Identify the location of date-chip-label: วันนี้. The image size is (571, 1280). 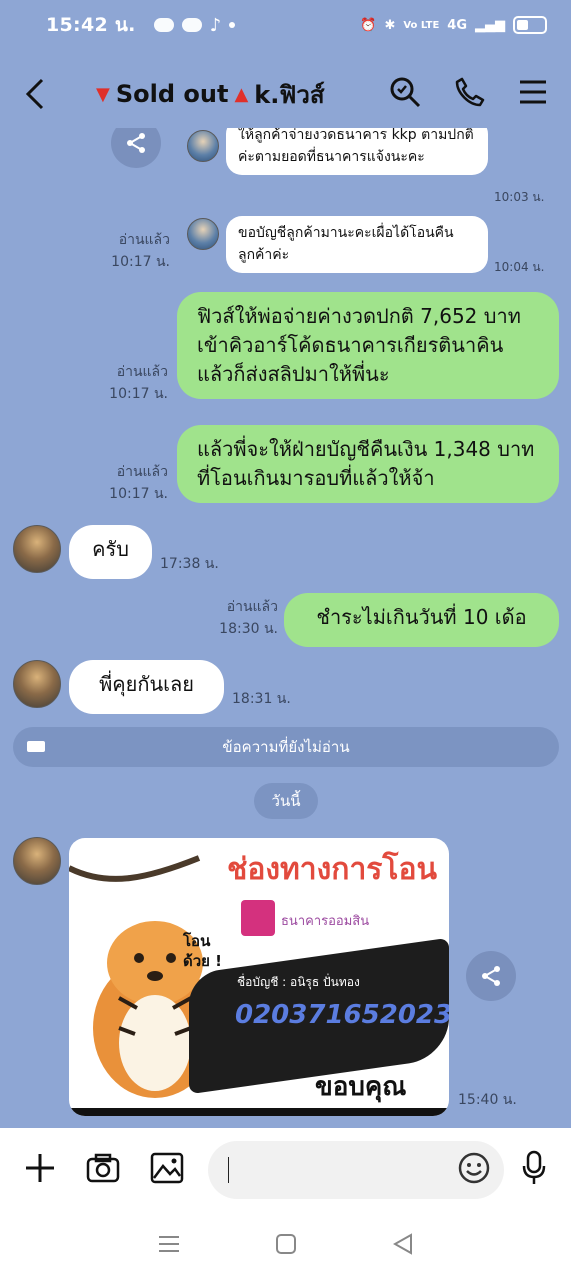
(286, 801).